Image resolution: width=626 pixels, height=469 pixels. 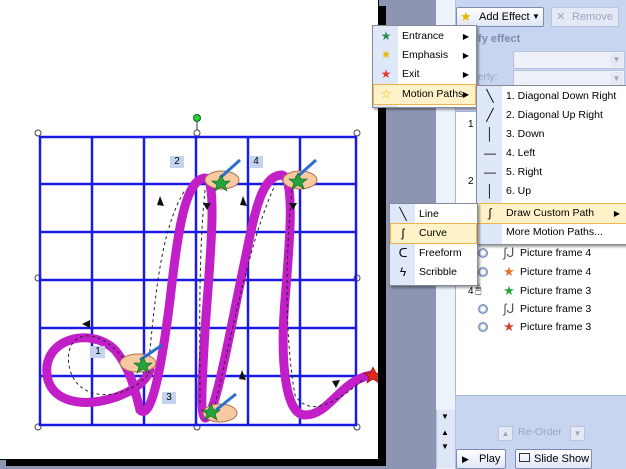 What do you see at coordinates (445, 446) in the screenshot?
I see `next-slide-icon: ▼` at bounding box center [445, 446].